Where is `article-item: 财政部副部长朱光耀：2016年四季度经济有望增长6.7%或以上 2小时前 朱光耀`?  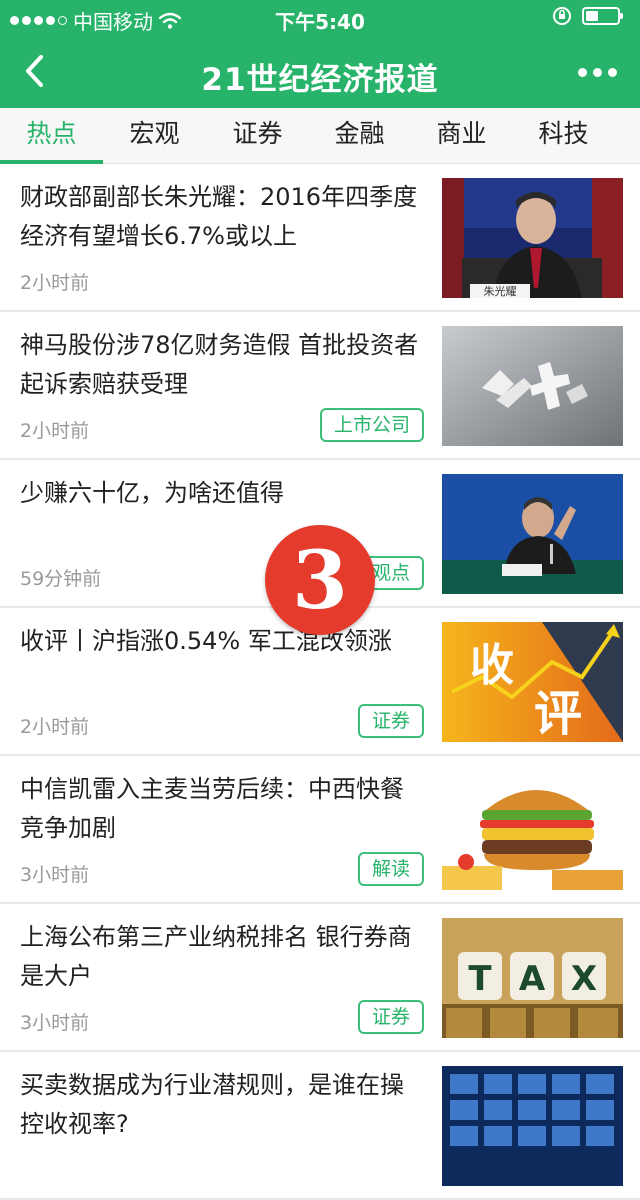 article-item: 财政部副部长朱光耀：2016年四季度经济有望增长6.7%或以上 2小时前 朱光耀 is located at coordinates (320, 238).